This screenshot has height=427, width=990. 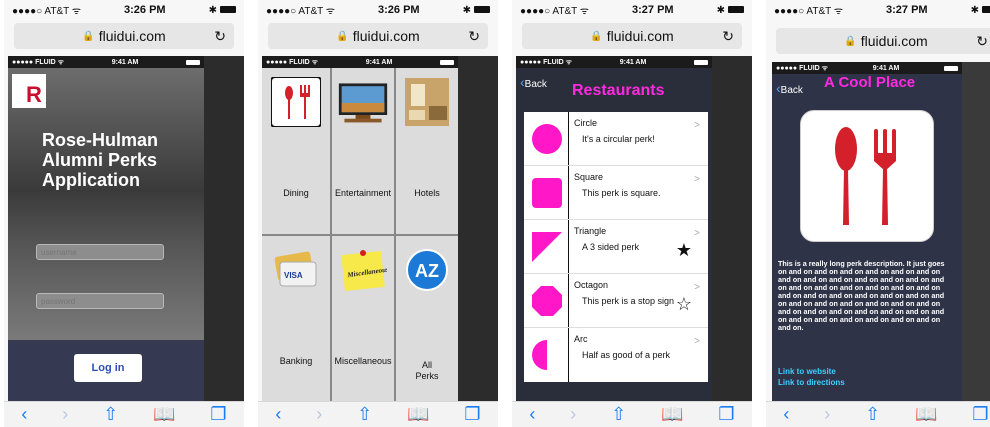 What do you see at coordinates (363, 102) in the screenshot?
I see `tv-icon` at bounding box center [363, 102].